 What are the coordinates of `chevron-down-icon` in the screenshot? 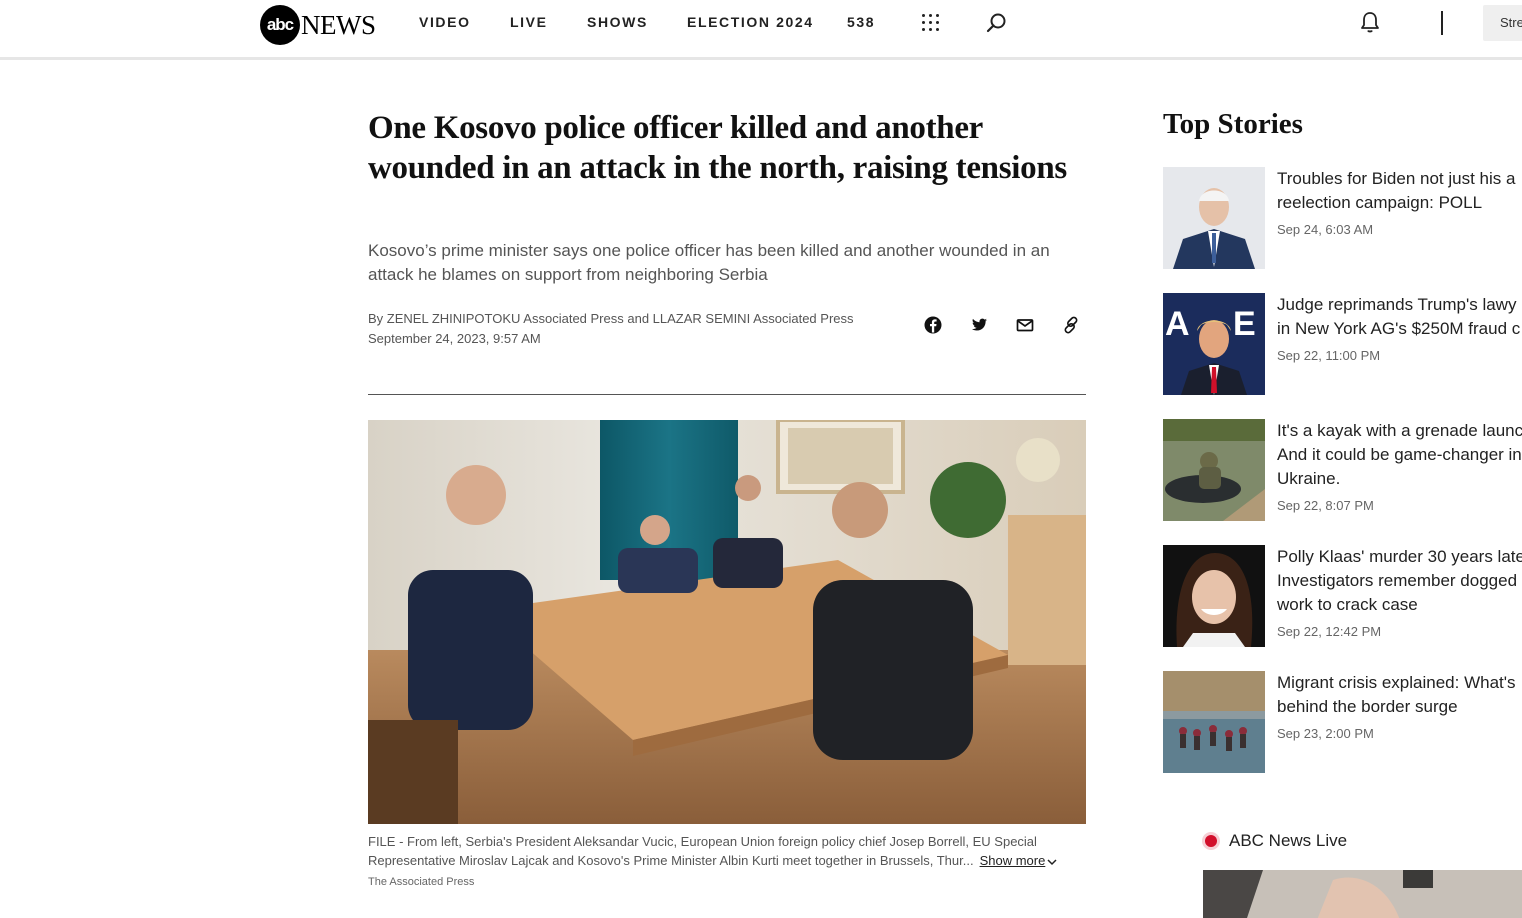 It's located at (1052, 862).